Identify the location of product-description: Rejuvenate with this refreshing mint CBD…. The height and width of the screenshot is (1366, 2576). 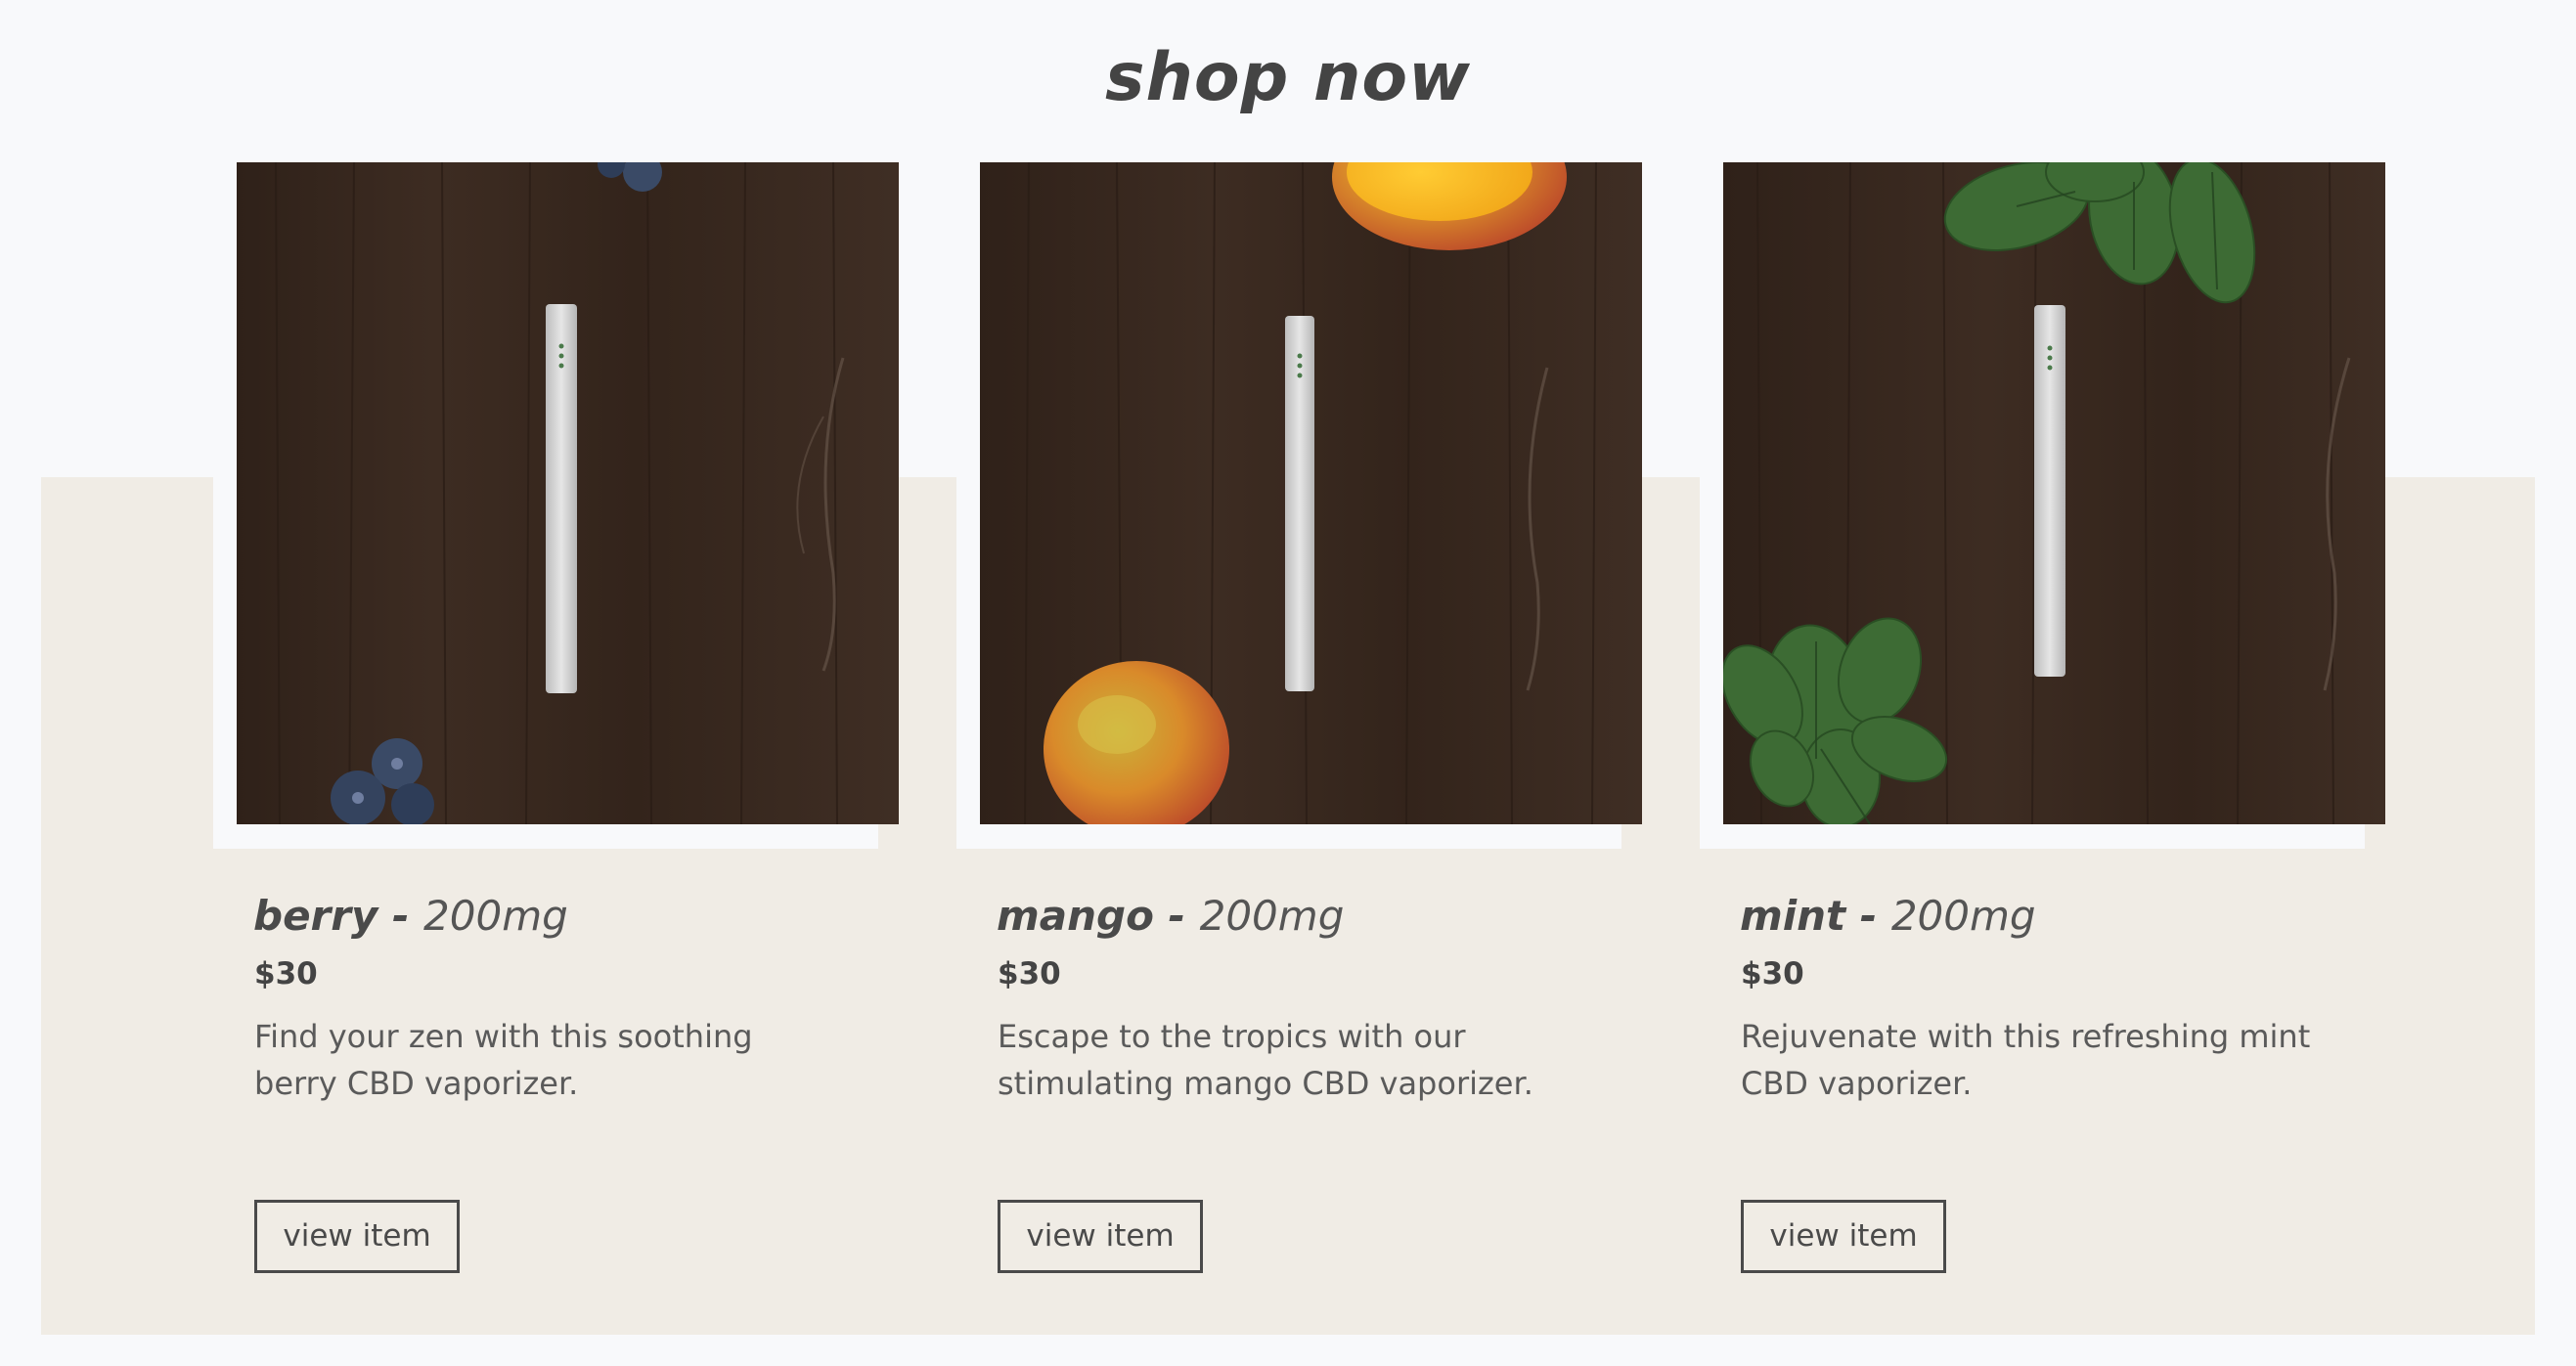
(2026, 1060).